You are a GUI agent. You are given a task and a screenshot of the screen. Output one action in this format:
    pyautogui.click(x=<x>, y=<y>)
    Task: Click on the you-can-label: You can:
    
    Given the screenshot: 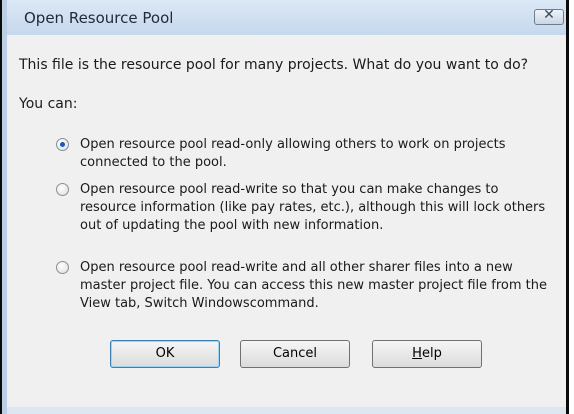 What is the action you would take?
    pyautogui.click(x=48, y=104)
    